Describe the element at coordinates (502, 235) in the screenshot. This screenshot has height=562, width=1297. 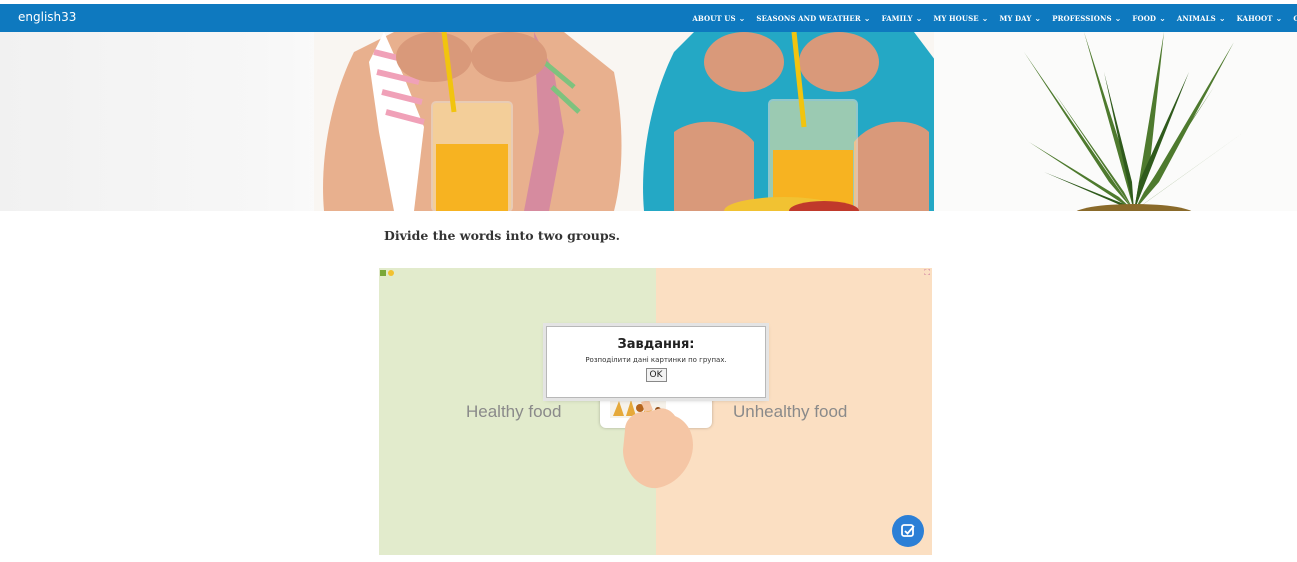
I see `instruction-text: Divide the words into two groups.` at that location.